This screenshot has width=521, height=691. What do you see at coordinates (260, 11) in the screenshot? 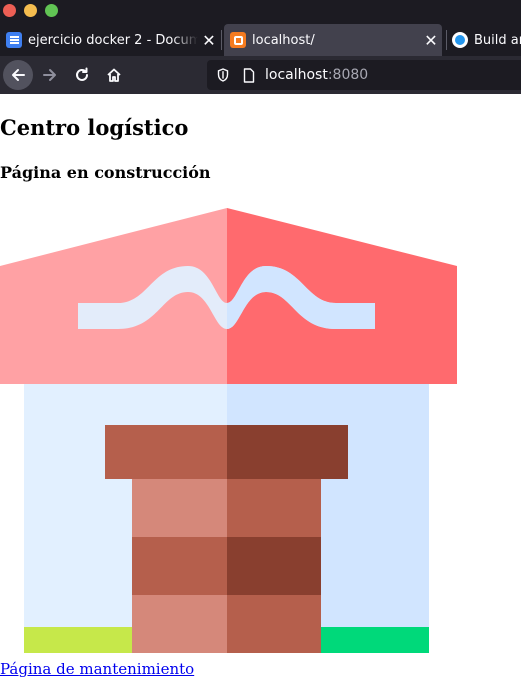
I see `window-titlebar` at bounding box center [260, 11].